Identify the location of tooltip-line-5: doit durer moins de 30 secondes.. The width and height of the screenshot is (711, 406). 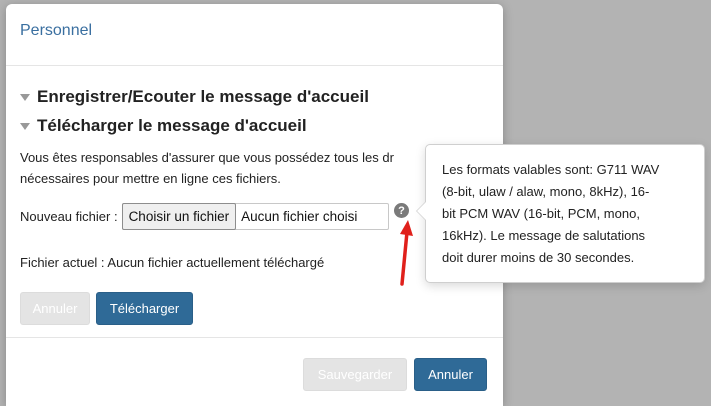
(538, 257).